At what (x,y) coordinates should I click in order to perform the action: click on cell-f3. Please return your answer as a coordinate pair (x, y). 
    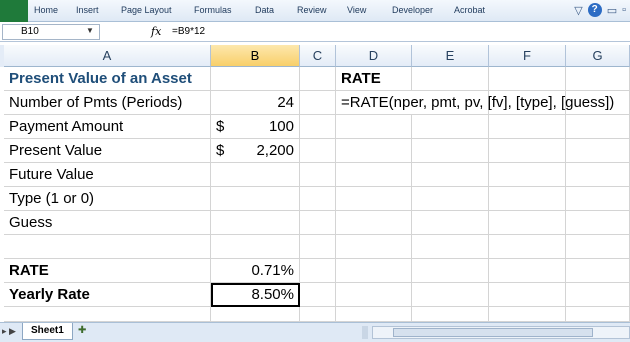
    Looking at the image, I should click on (527, 127).